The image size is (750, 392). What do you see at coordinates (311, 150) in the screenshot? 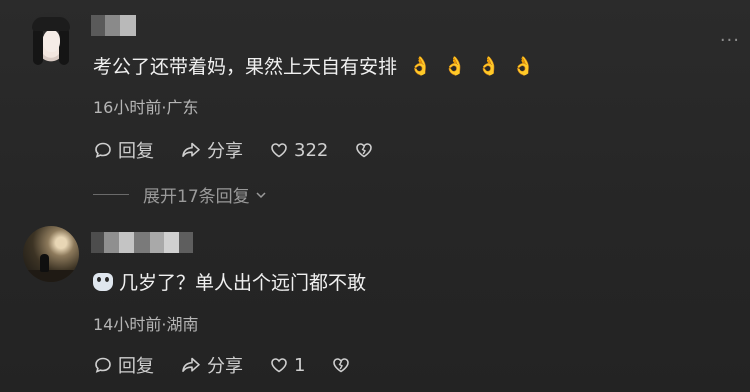
I see `like-count: 322` at bounding box center [311, 150].